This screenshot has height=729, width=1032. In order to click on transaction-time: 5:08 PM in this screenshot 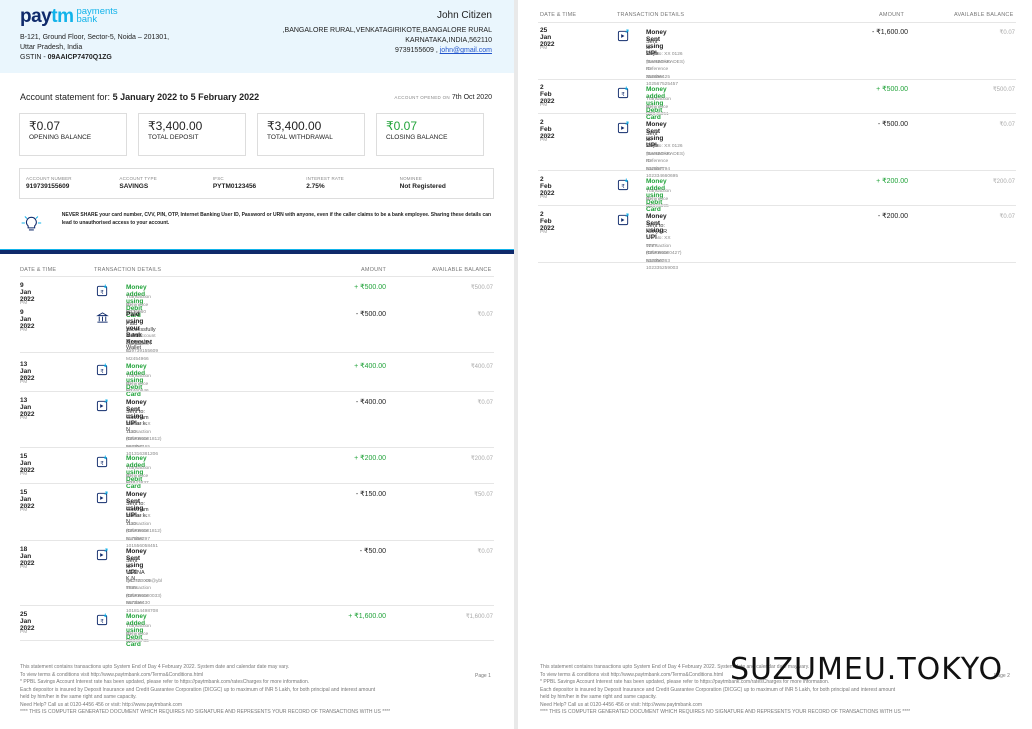, I will do `click(545, 230)`.